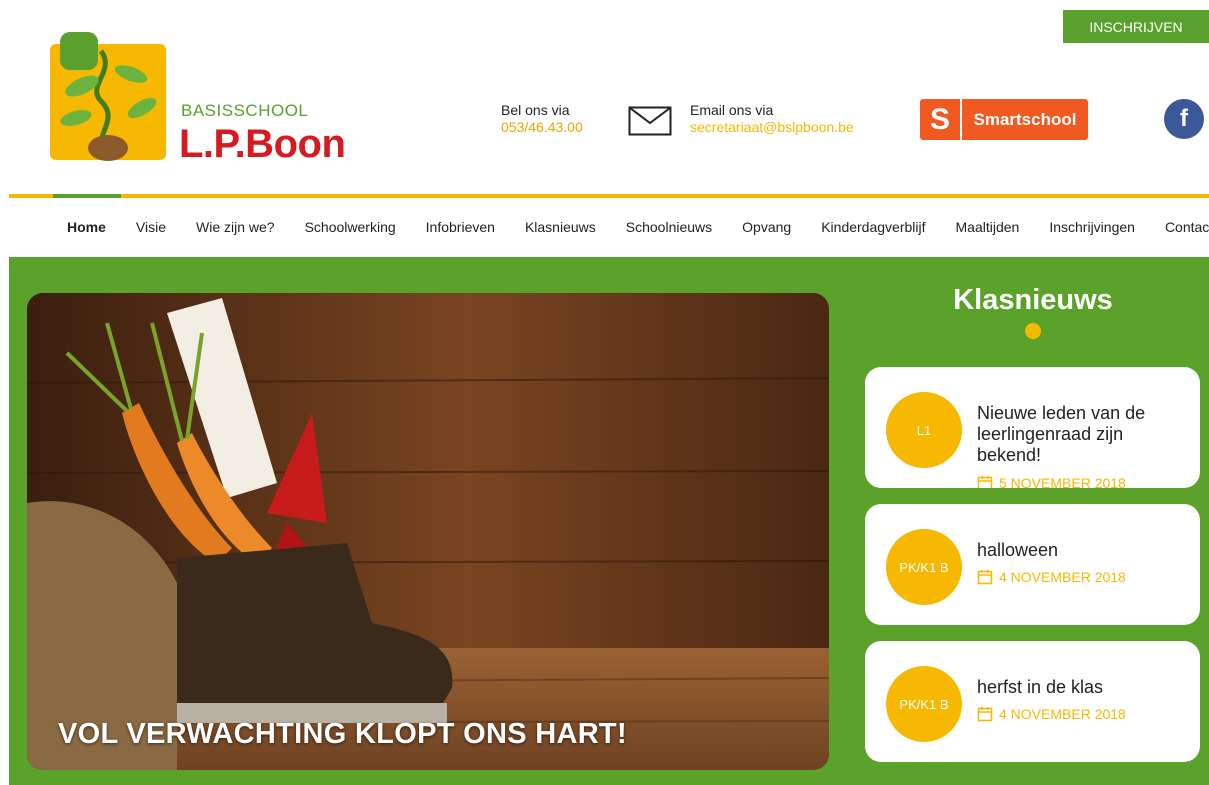 The height and width of the screenshot is (785, 1209). I want to click on email-address-link: secretariaat@bslpboon.be, so click(772, 127).